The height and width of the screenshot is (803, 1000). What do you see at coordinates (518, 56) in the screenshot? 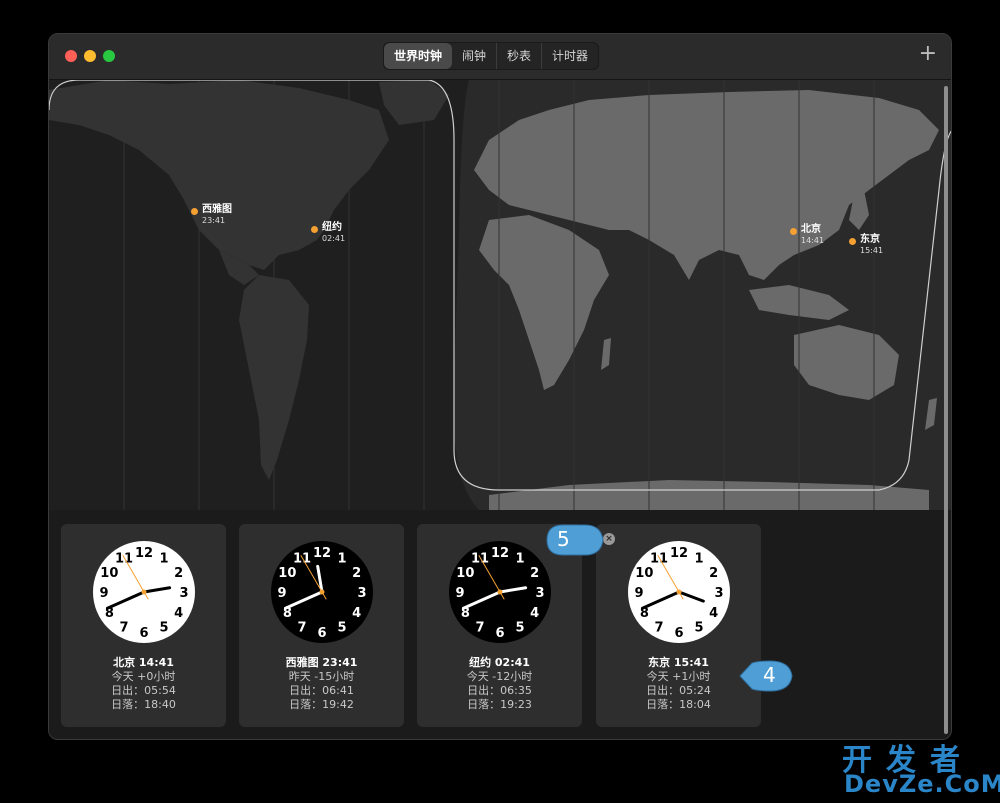
I see `tab-stopwatch: 秒表` at bounding box center [518, 56].